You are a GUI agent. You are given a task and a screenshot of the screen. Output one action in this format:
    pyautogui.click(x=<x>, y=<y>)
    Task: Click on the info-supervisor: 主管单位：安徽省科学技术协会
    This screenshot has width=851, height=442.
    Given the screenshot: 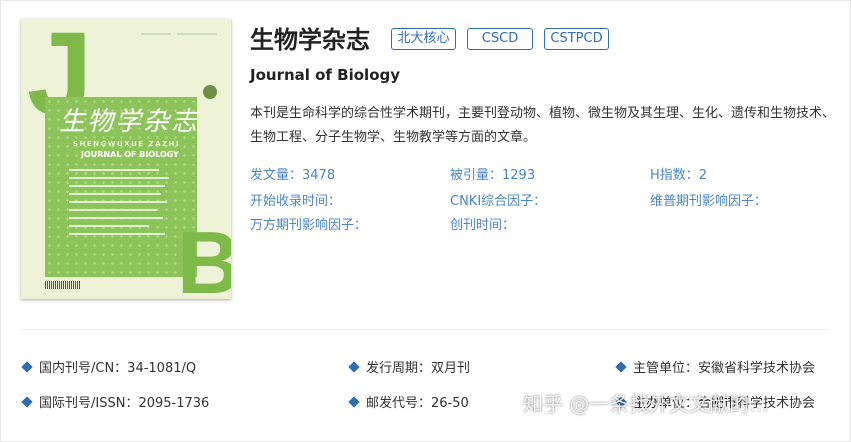 What is the action you would take?
    pyautogui.click(x=715, y=369)
    